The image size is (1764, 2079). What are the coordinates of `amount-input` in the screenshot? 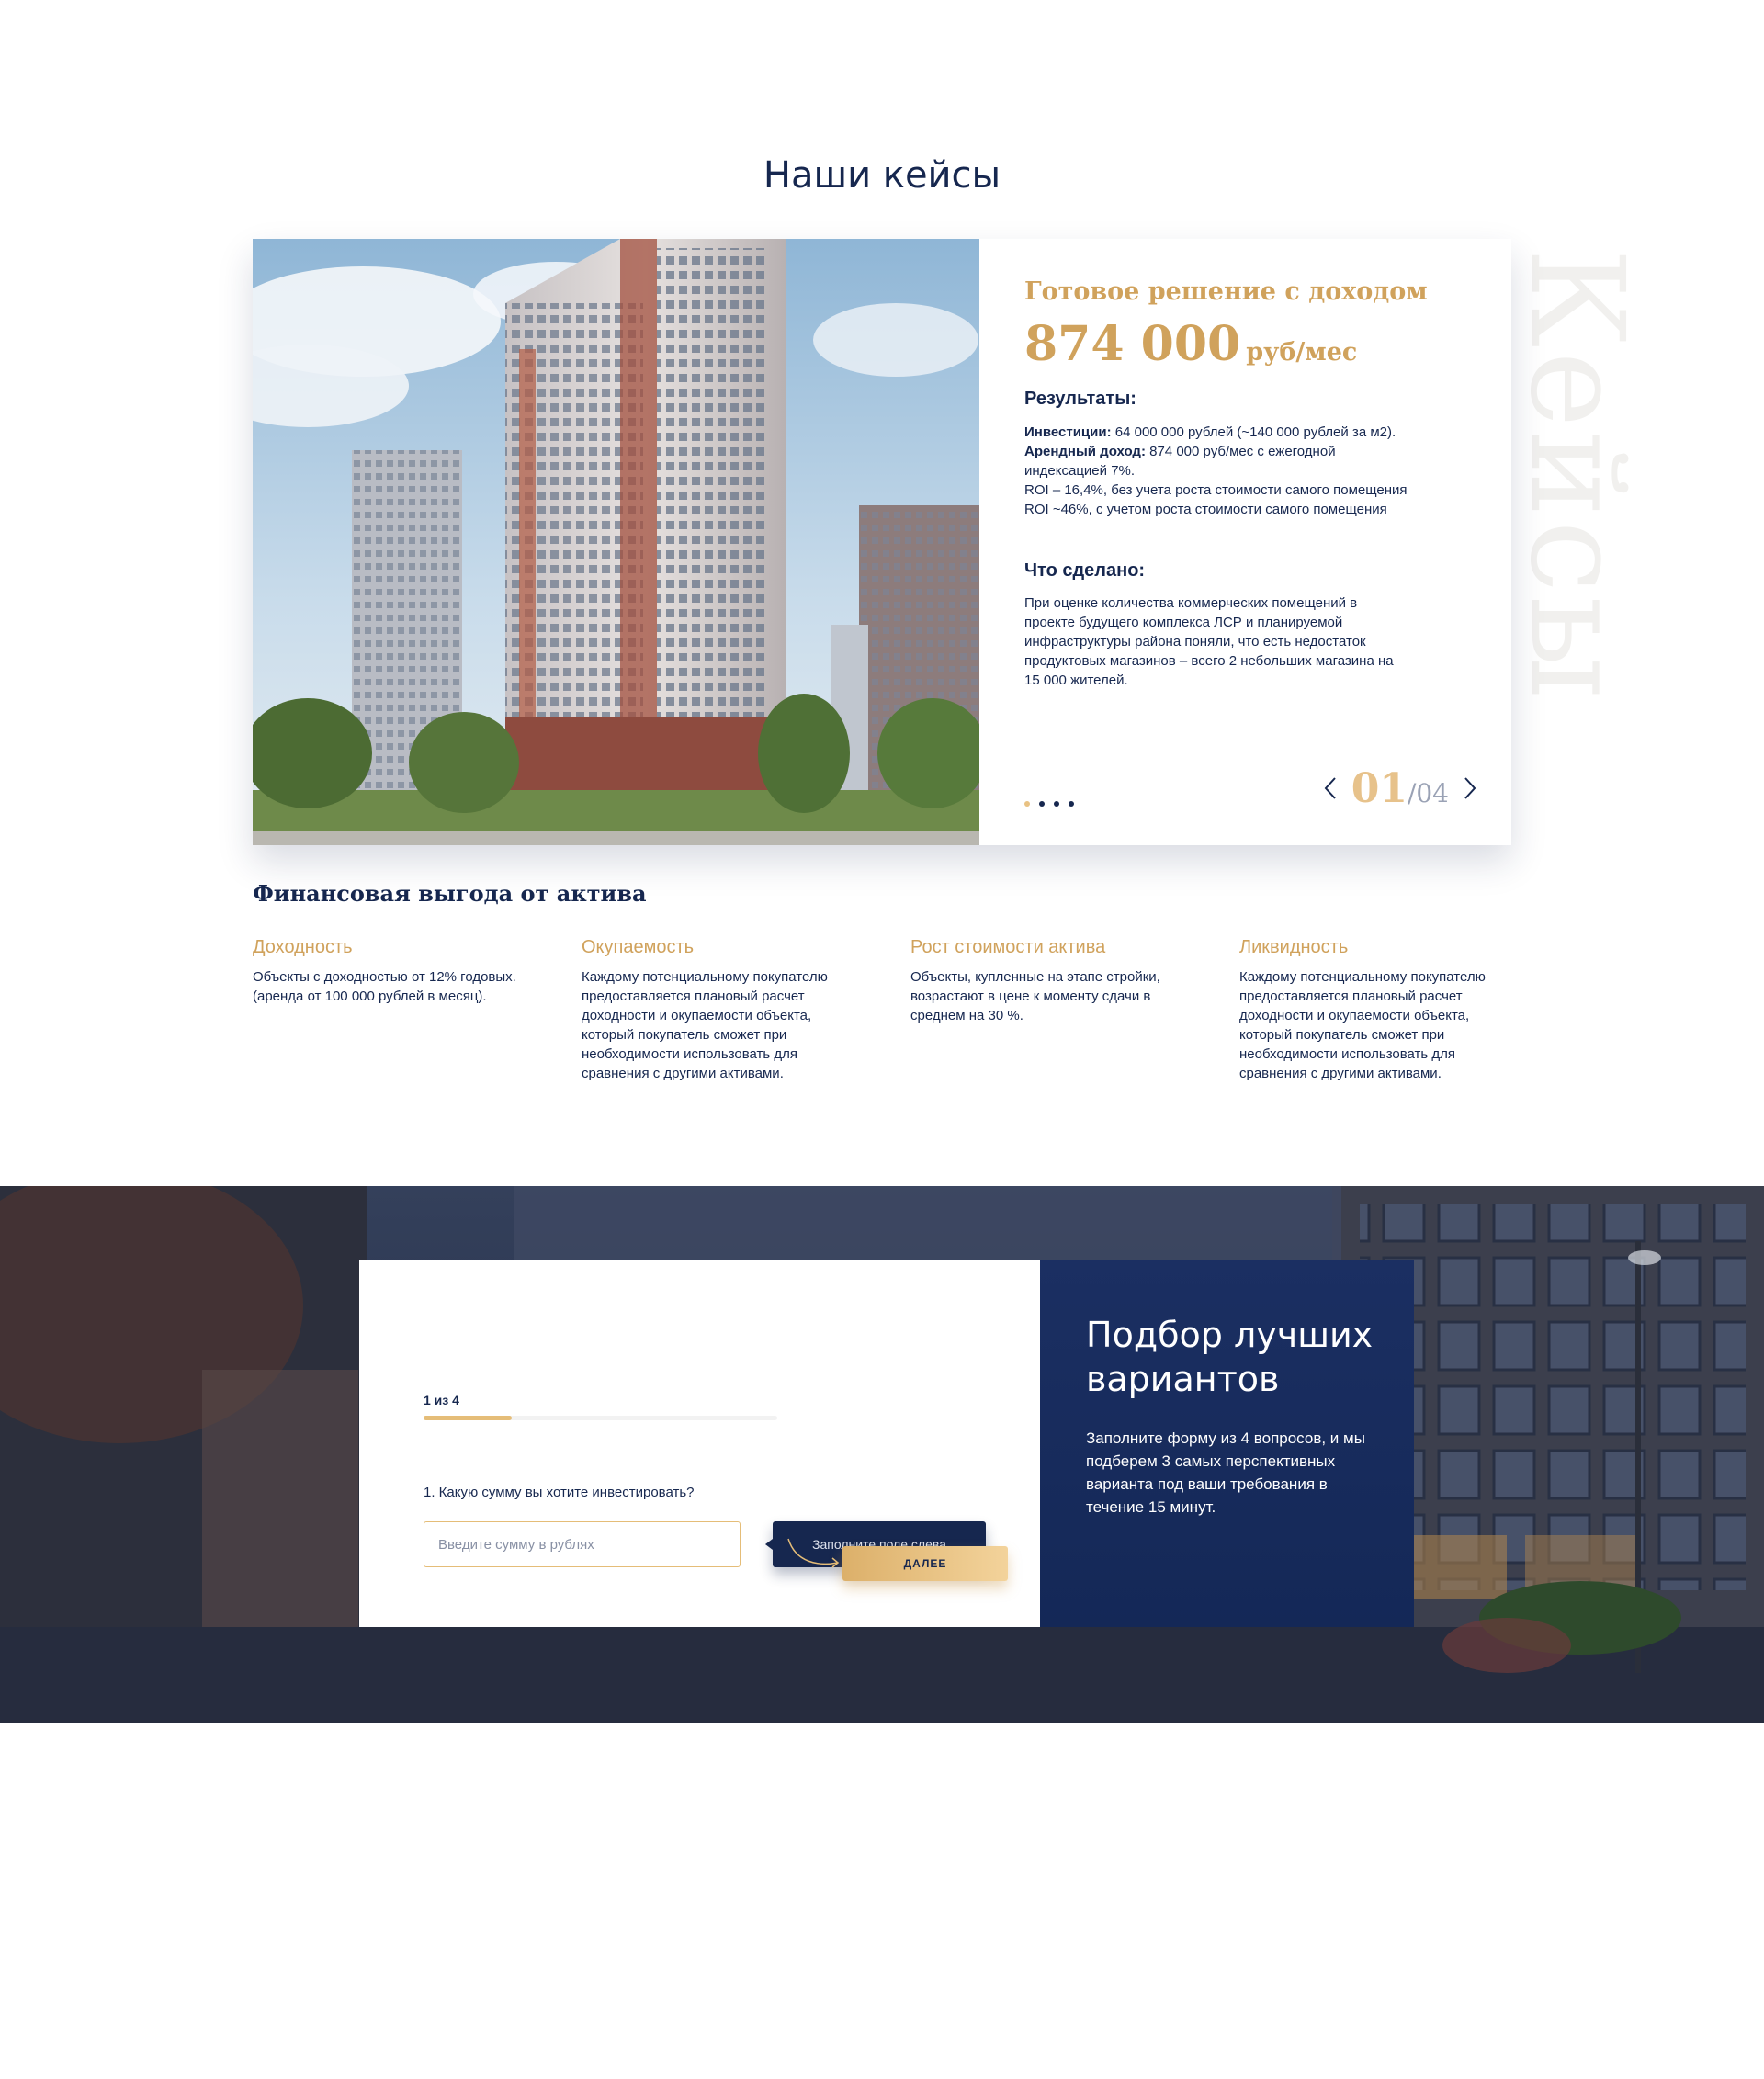 It's located at (583, 1544).